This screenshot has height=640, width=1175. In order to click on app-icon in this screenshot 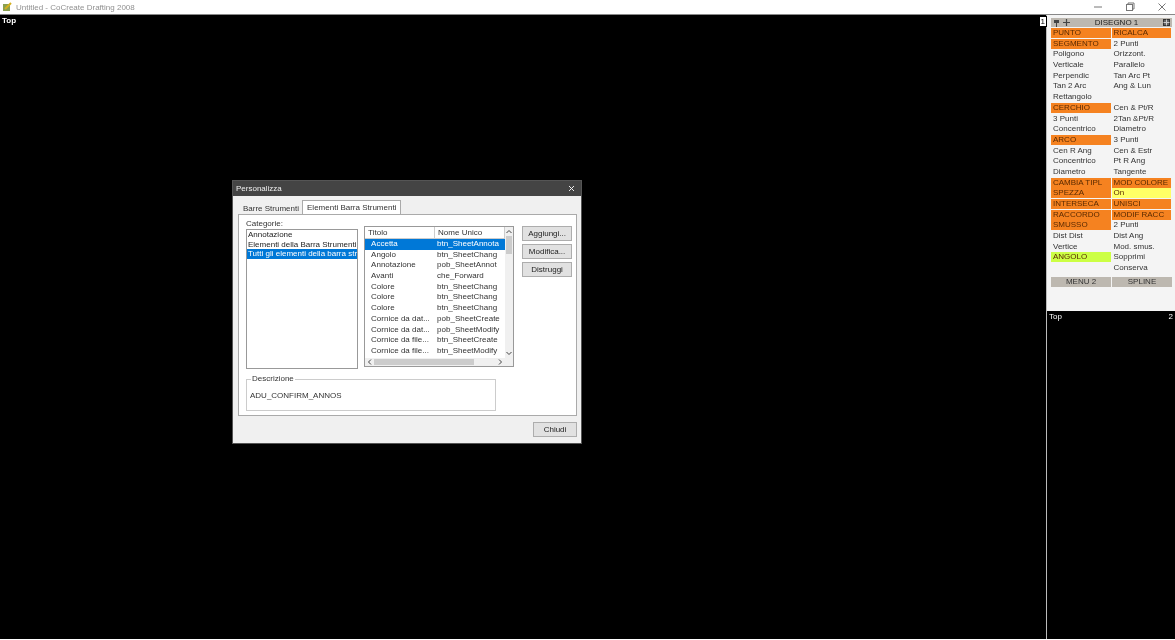, I will do `click(7, 7)`.